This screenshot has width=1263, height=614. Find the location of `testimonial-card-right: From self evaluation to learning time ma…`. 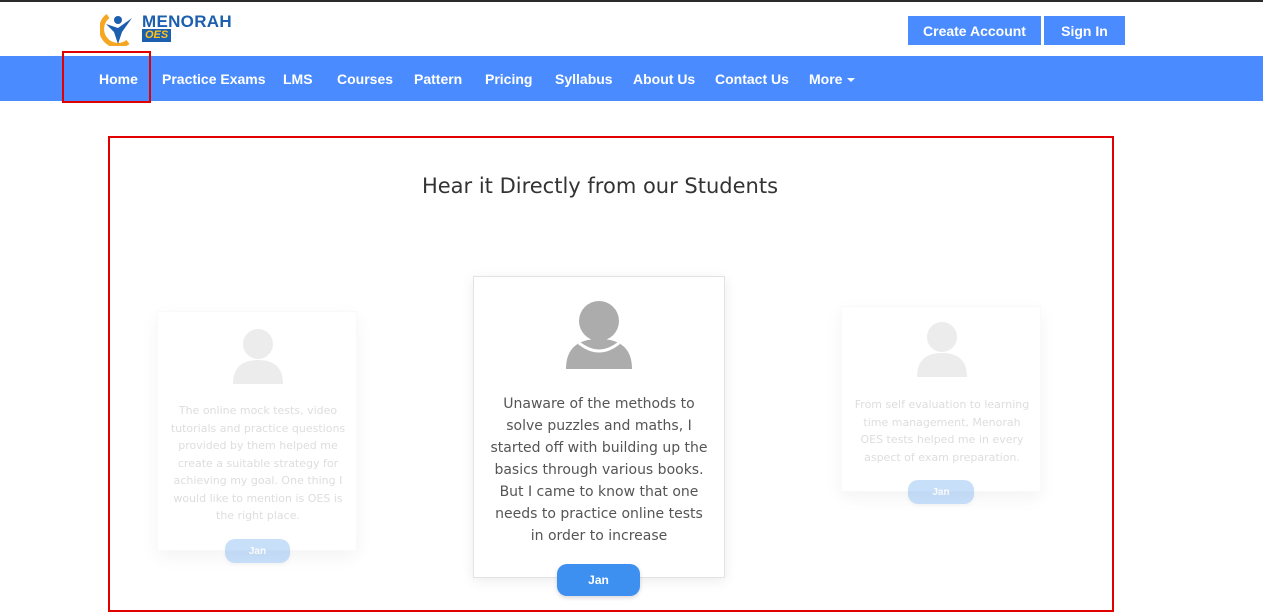

testimonial-card-right: From self evaluation to learning time ma… is located at coordinates (941, 399).